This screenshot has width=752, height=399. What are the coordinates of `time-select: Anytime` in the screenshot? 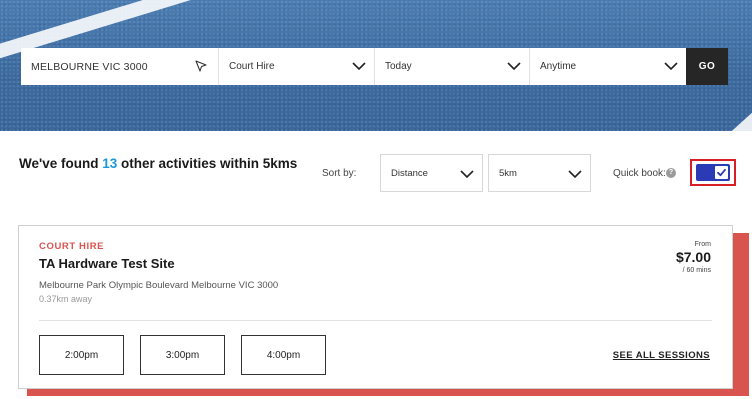 It's located at (608, 66).